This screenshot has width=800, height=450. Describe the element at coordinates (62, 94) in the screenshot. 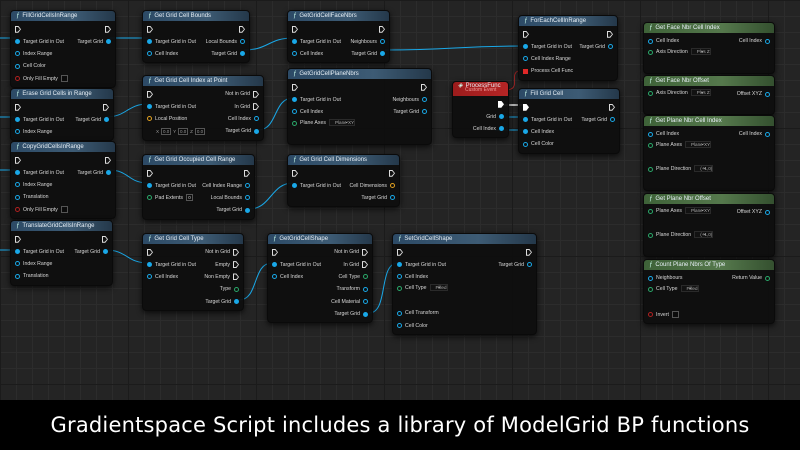

I see `node-header: ƒ Erase Grid Cells in Range` at that location.